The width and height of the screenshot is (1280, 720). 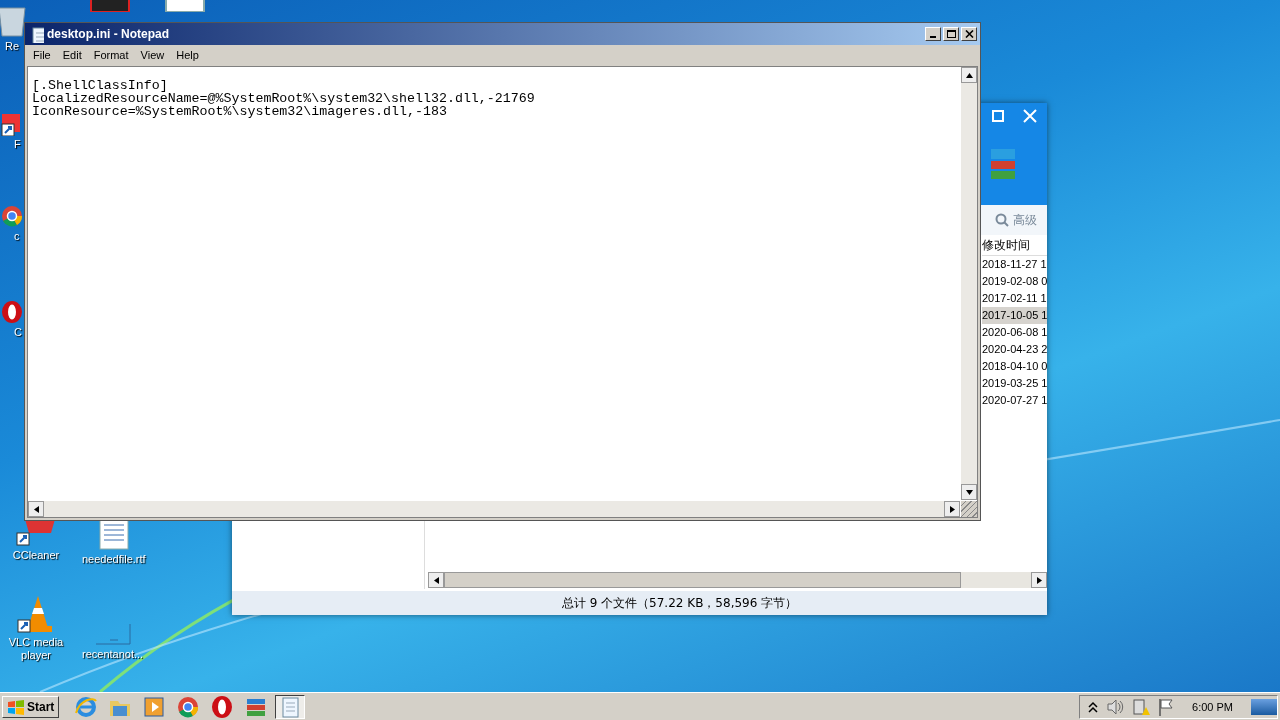 What do you see at coordinates (1141, 706) in the screenshot?
I see `network-warning-icon` at bounding box center [1141, 706].